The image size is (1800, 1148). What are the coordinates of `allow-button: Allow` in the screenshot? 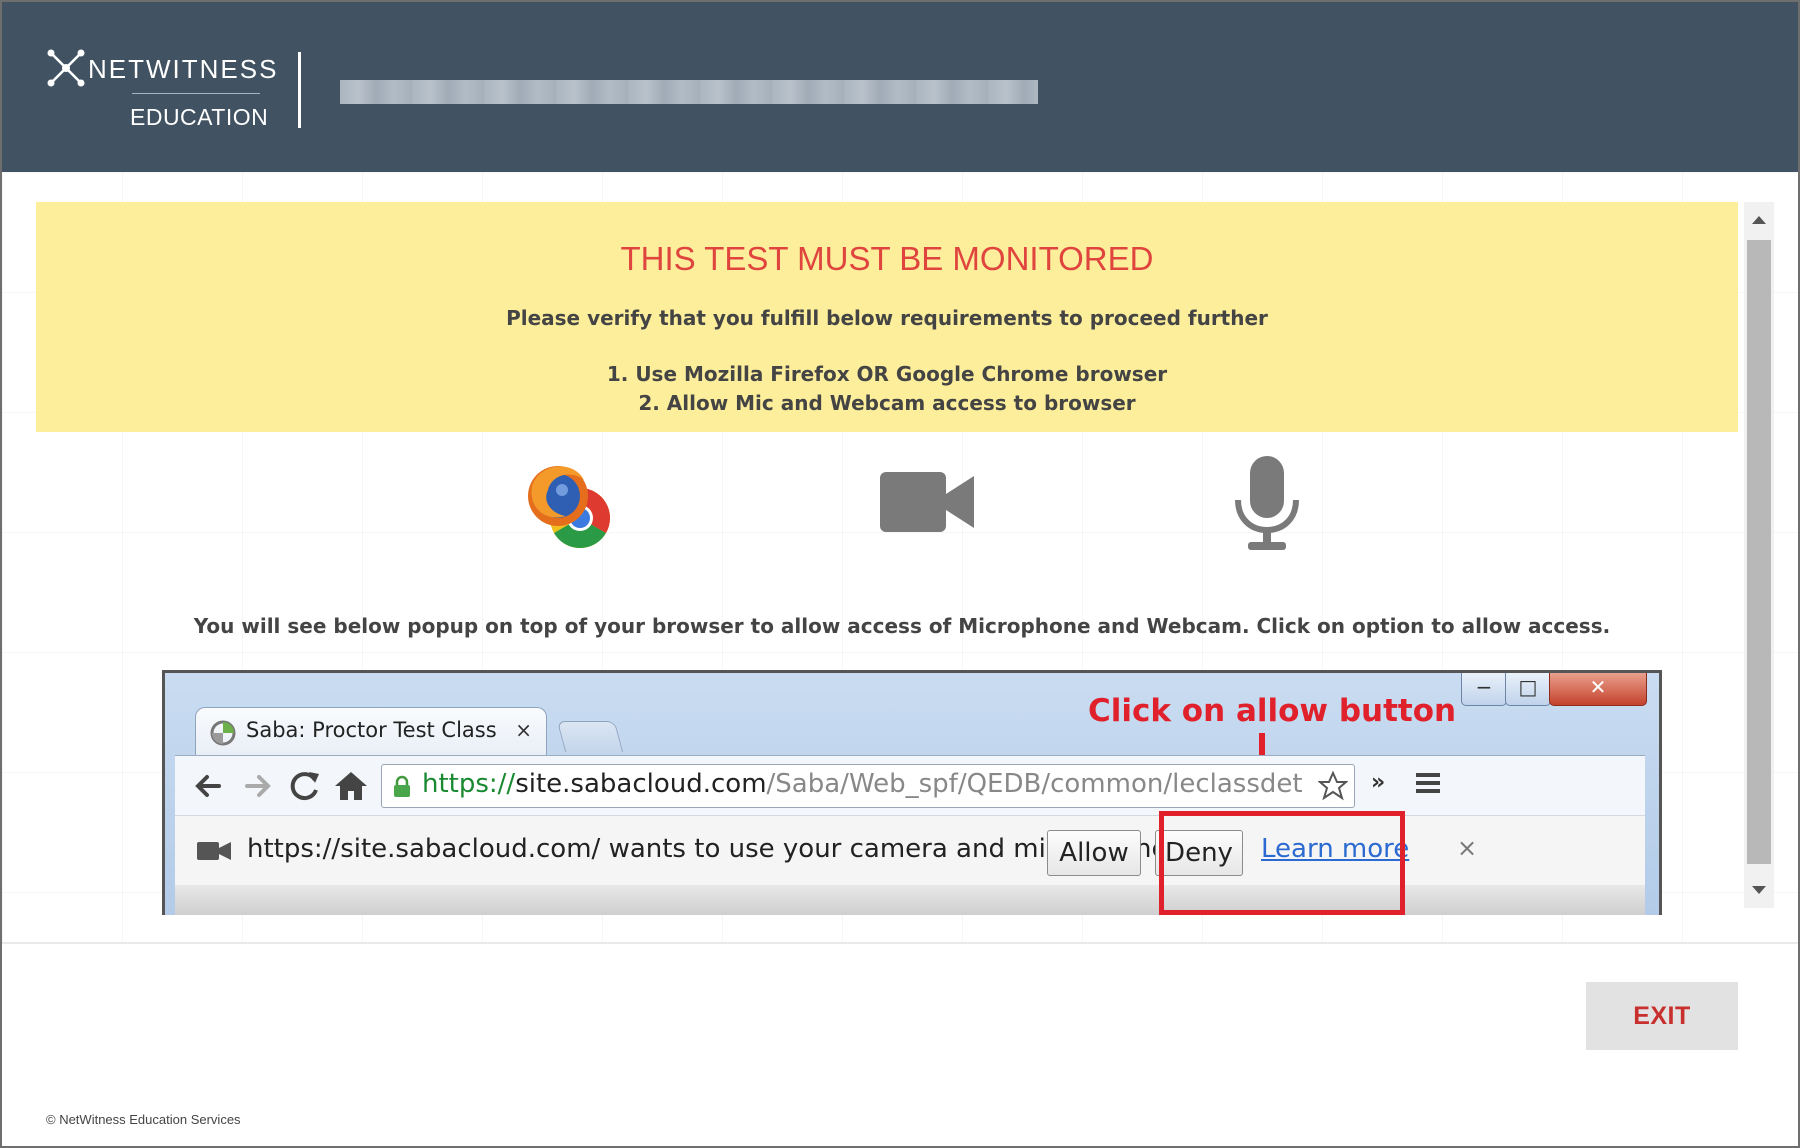 It's located at (1094, 853).